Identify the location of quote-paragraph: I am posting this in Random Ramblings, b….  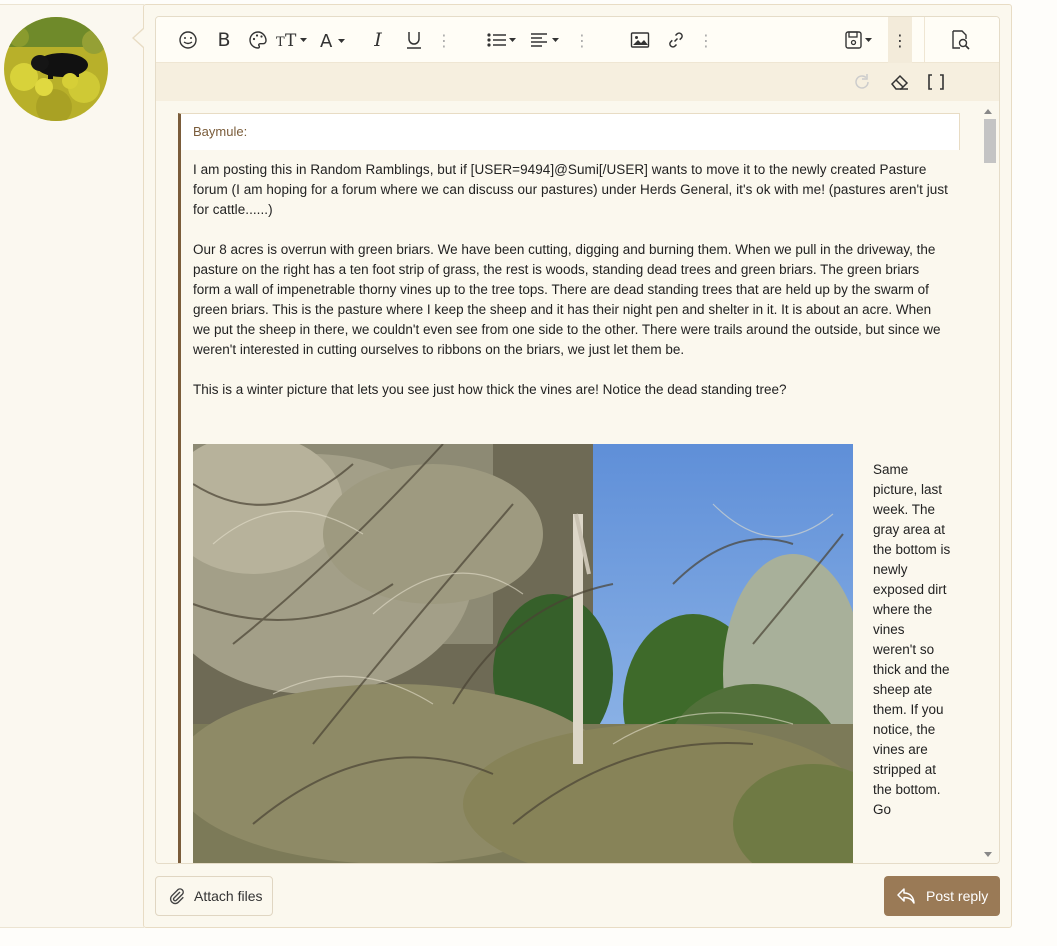
(570, 189).